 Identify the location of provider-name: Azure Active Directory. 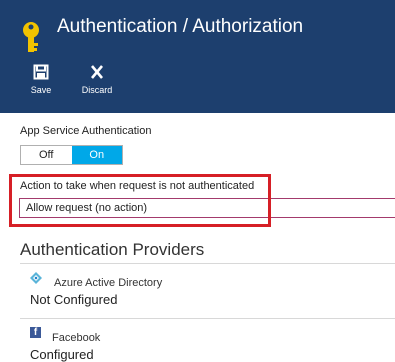
(108, 283).